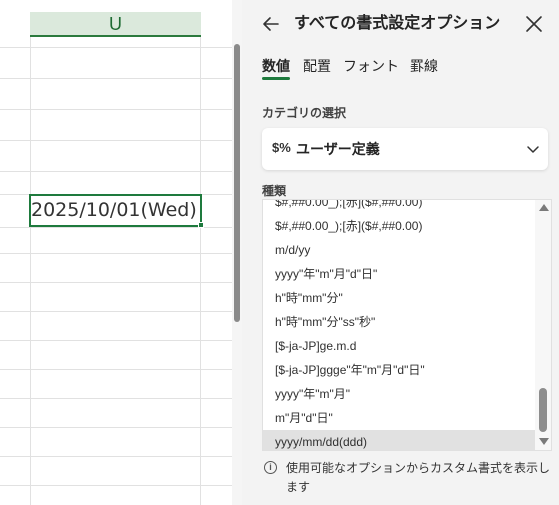 Image resolution: width=559 pixels, height=505 pixels. What do you see at coordinates (276, 66) in the screenshot?
I see `tab-number: 数値` at bounding box center [276, 66].